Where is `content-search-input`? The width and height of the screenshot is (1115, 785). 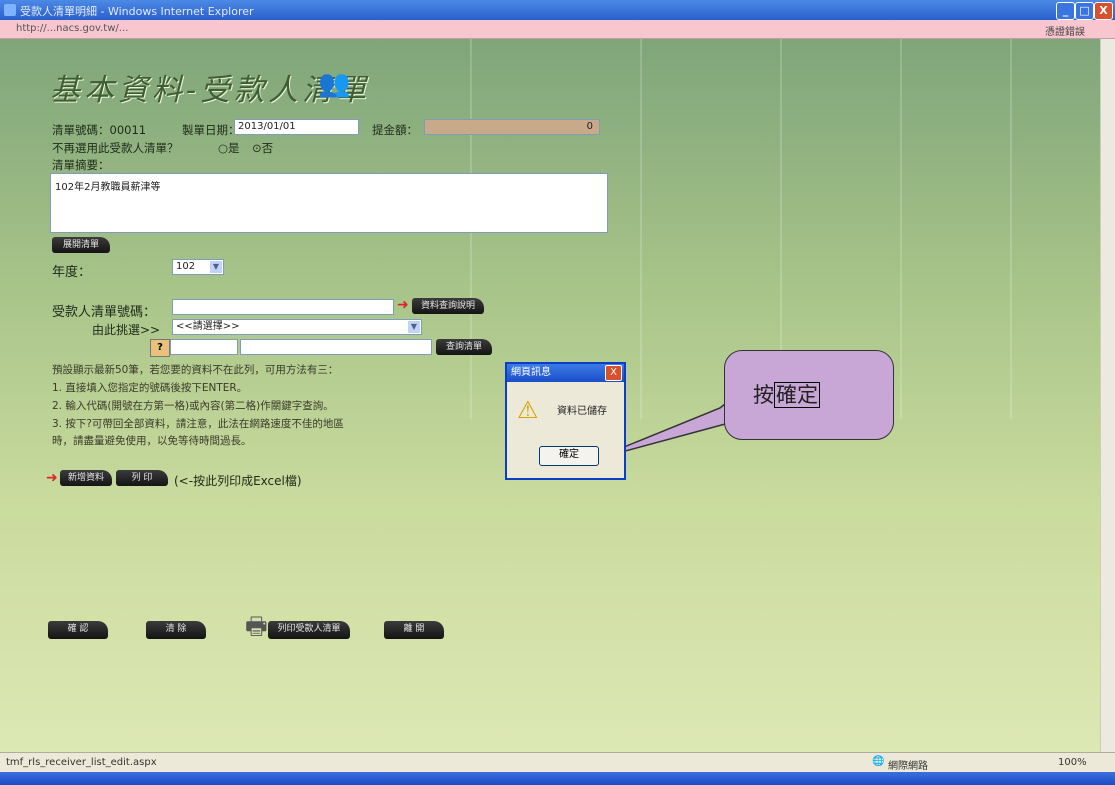 content-search-input is located at coordinates (336, 347).